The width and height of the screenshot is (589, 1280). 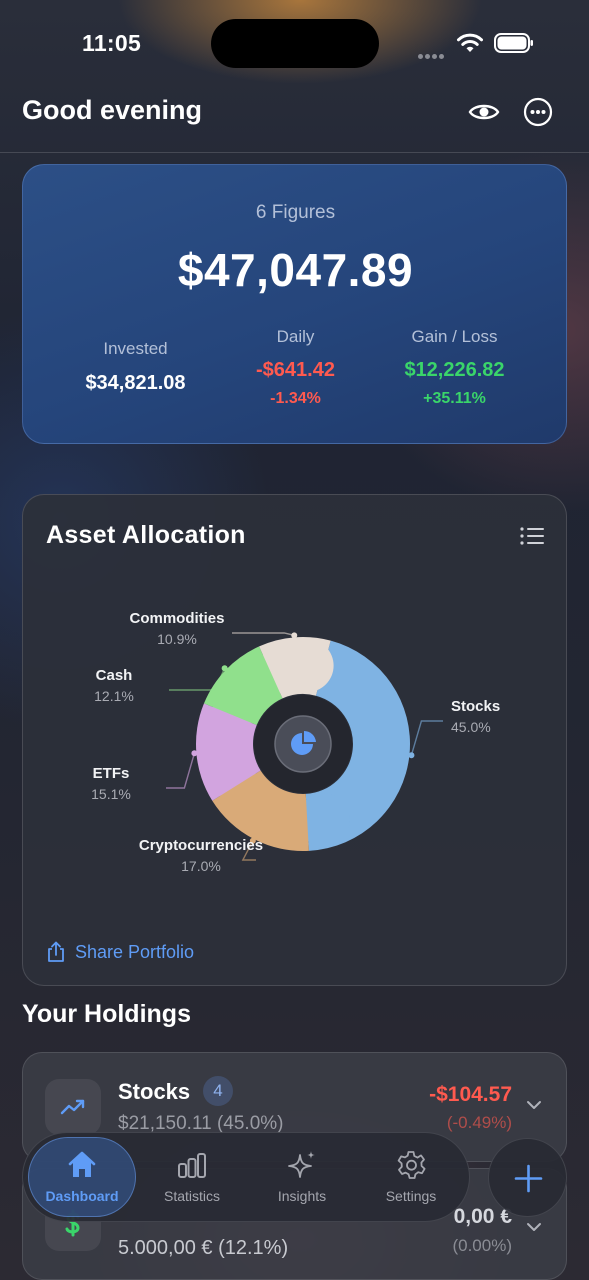 I want to click on bar-chart-icon, so click(x=192, y=1165).